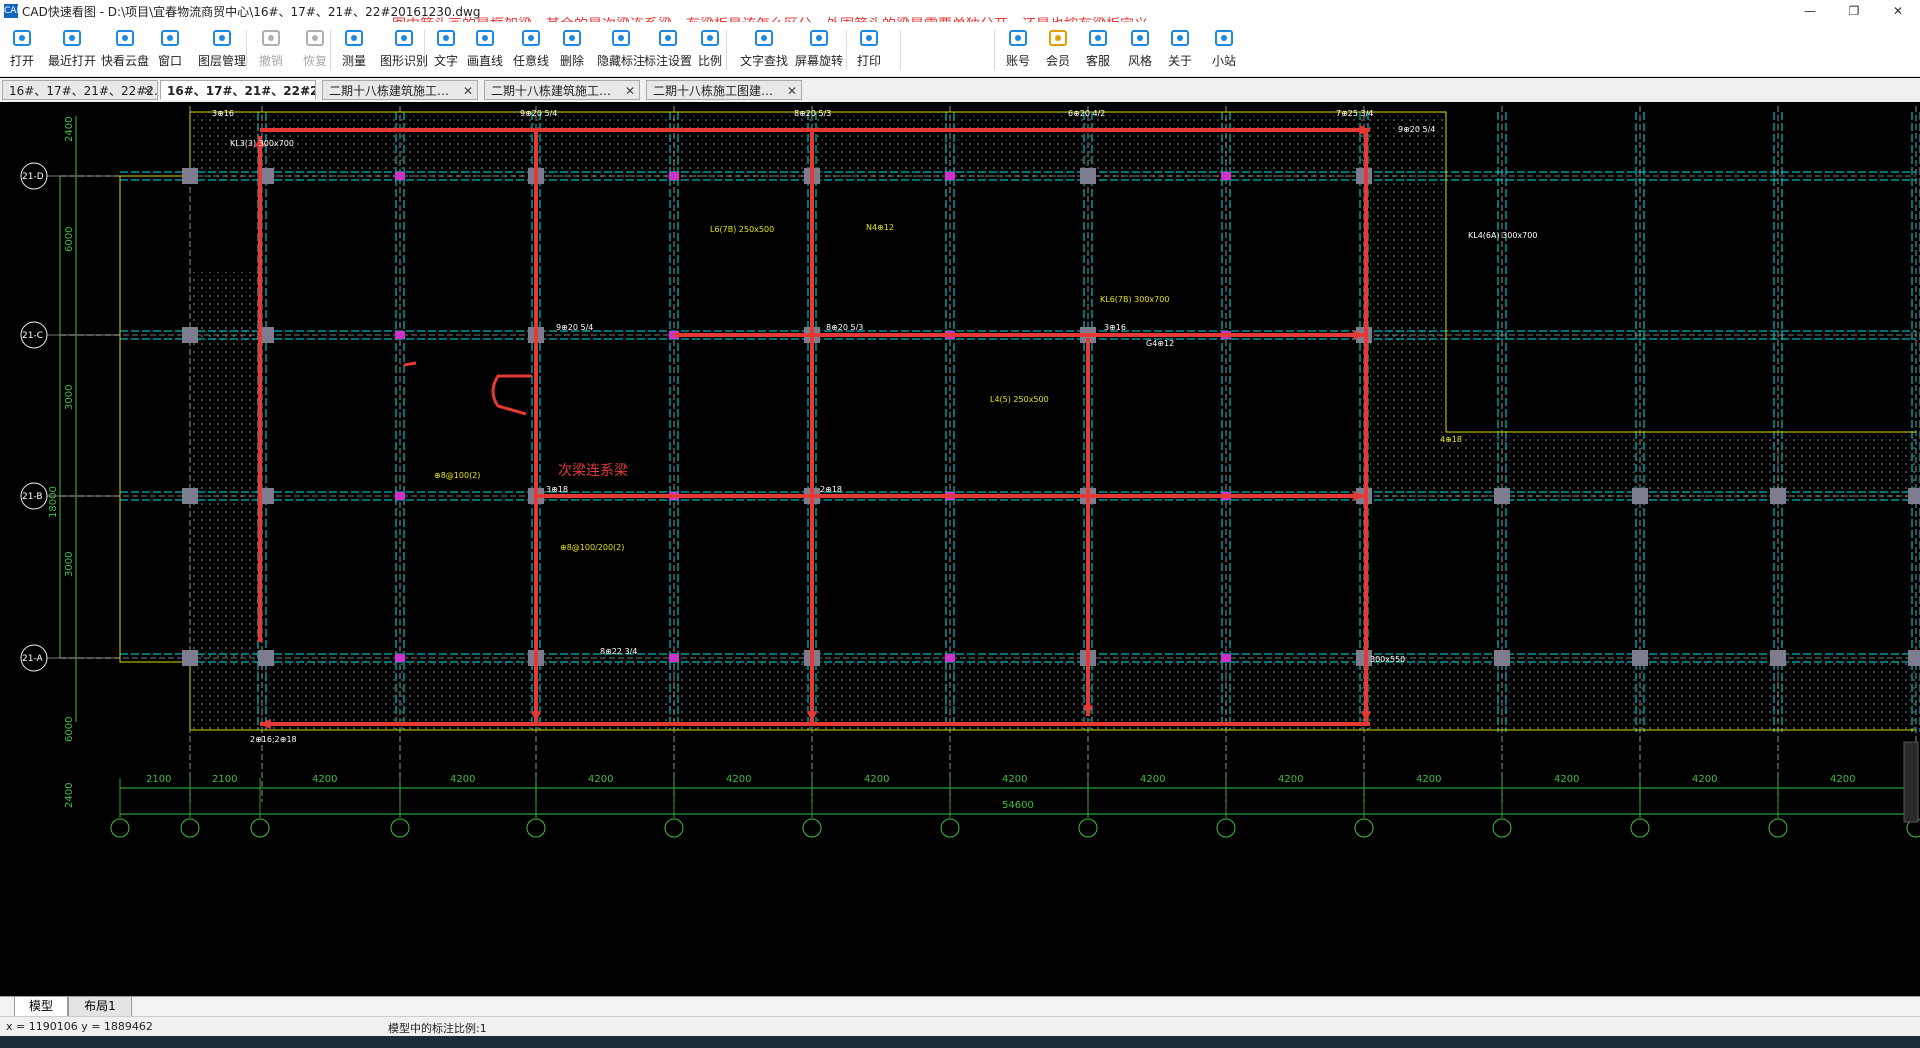 The image size is (1920, 1048). Describe the element at coordinates (1854, 11) in the screenshot. I see `maximize-button: ❐` at that location.